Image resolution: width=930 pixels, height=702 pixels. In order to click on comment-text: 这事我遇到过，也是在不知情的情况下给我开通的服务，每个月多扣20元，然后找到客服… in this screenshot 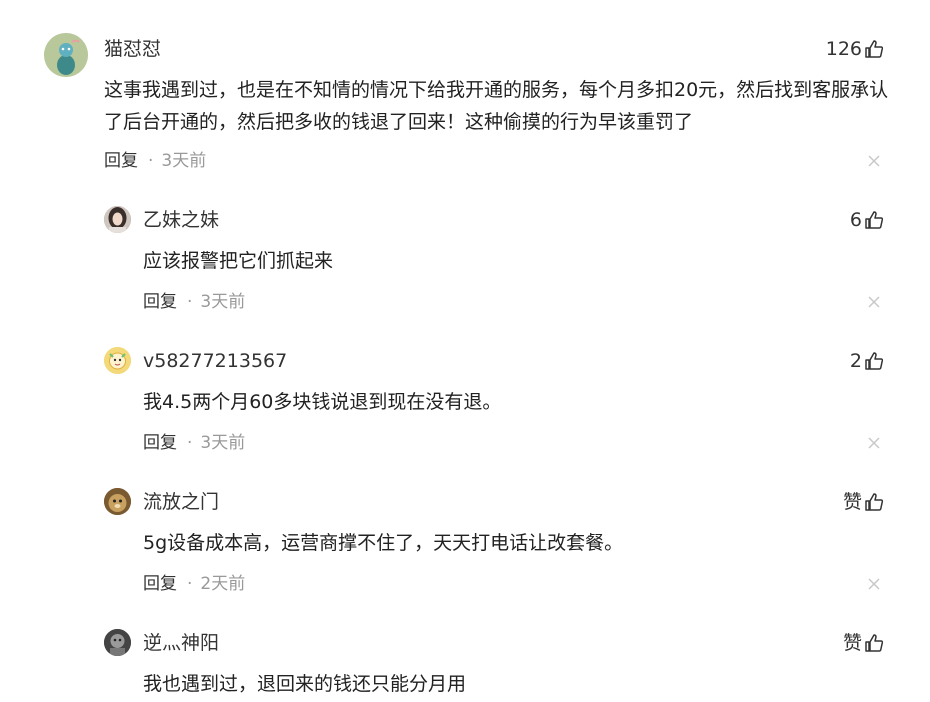, I will do `click(496, 106)`.